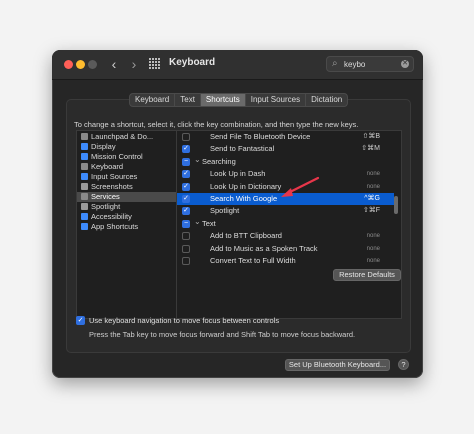 This screenshot has width=474, height=434. I want to click on category-label: App Shortcuts, so click(115, 226).